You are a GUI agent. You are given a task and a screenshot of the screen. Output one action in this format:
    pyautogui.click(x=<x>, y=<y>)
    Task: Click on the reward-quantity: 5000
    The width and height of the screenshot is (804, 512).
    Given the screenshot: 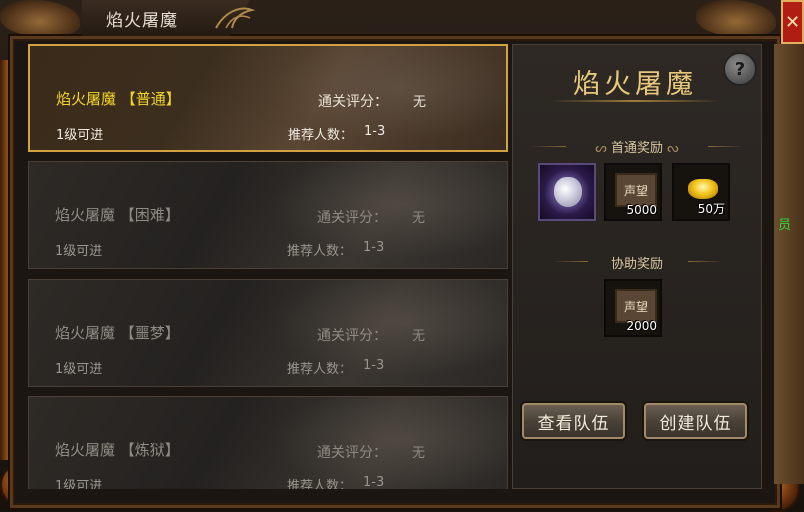 What is the action you would take?
    pyautogui.click(x=641, y=210)
    